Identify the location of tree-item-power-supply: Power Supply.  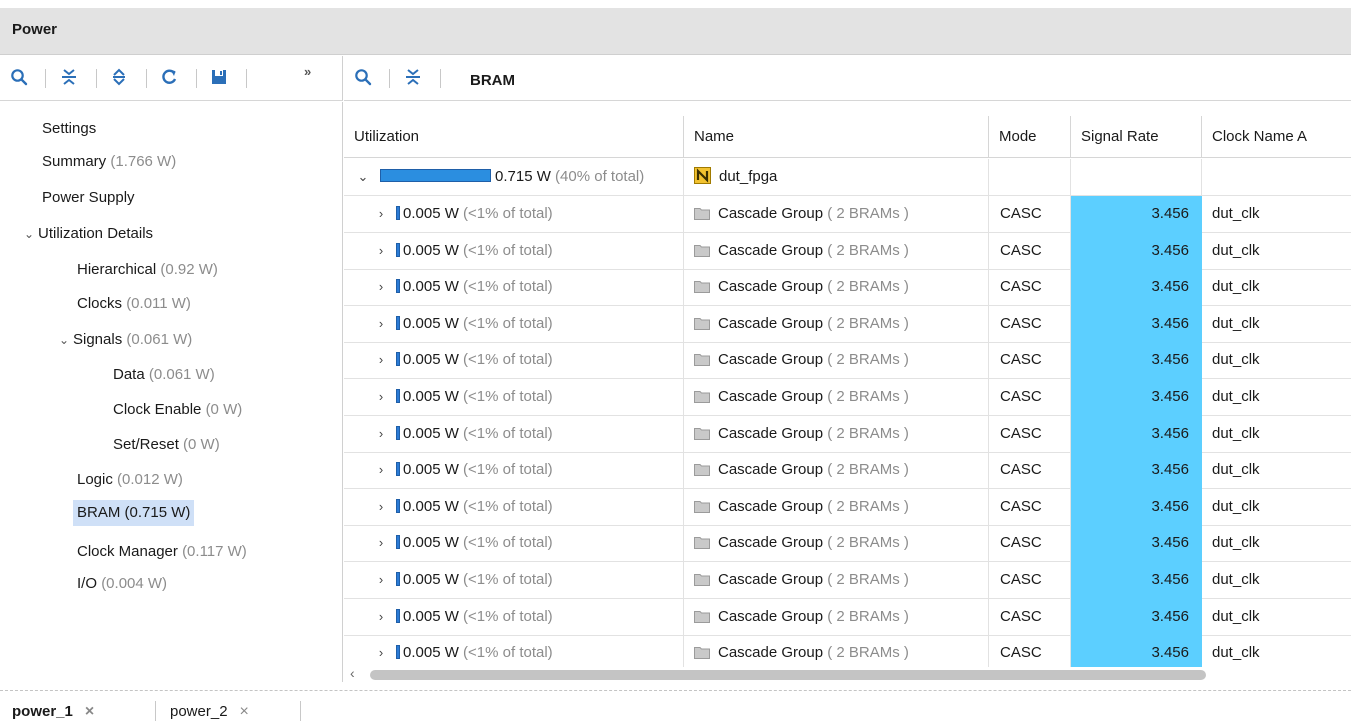
(88, 198).